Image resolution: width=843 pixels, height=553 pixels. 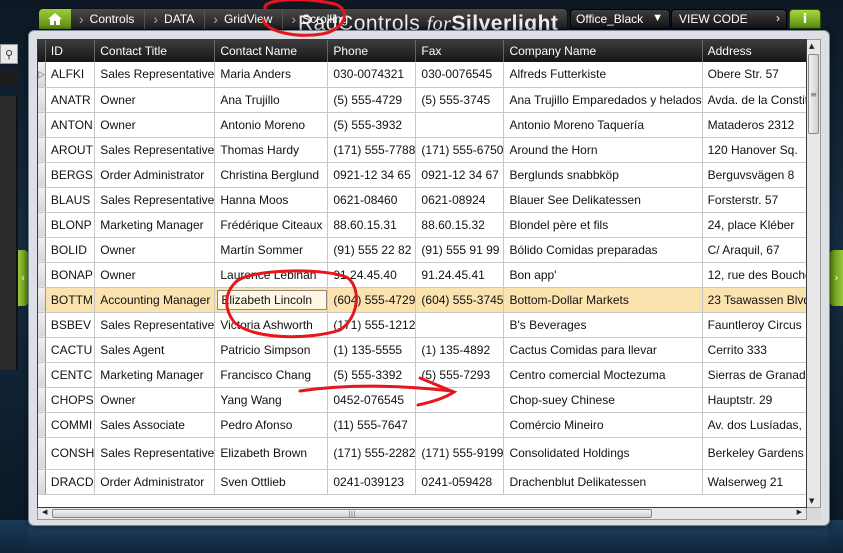 What do you see at coordinates (271, 150) in the screenshot?
I see `cell-contact-name: Thomas Hardy` at bounding box center [271, 150].